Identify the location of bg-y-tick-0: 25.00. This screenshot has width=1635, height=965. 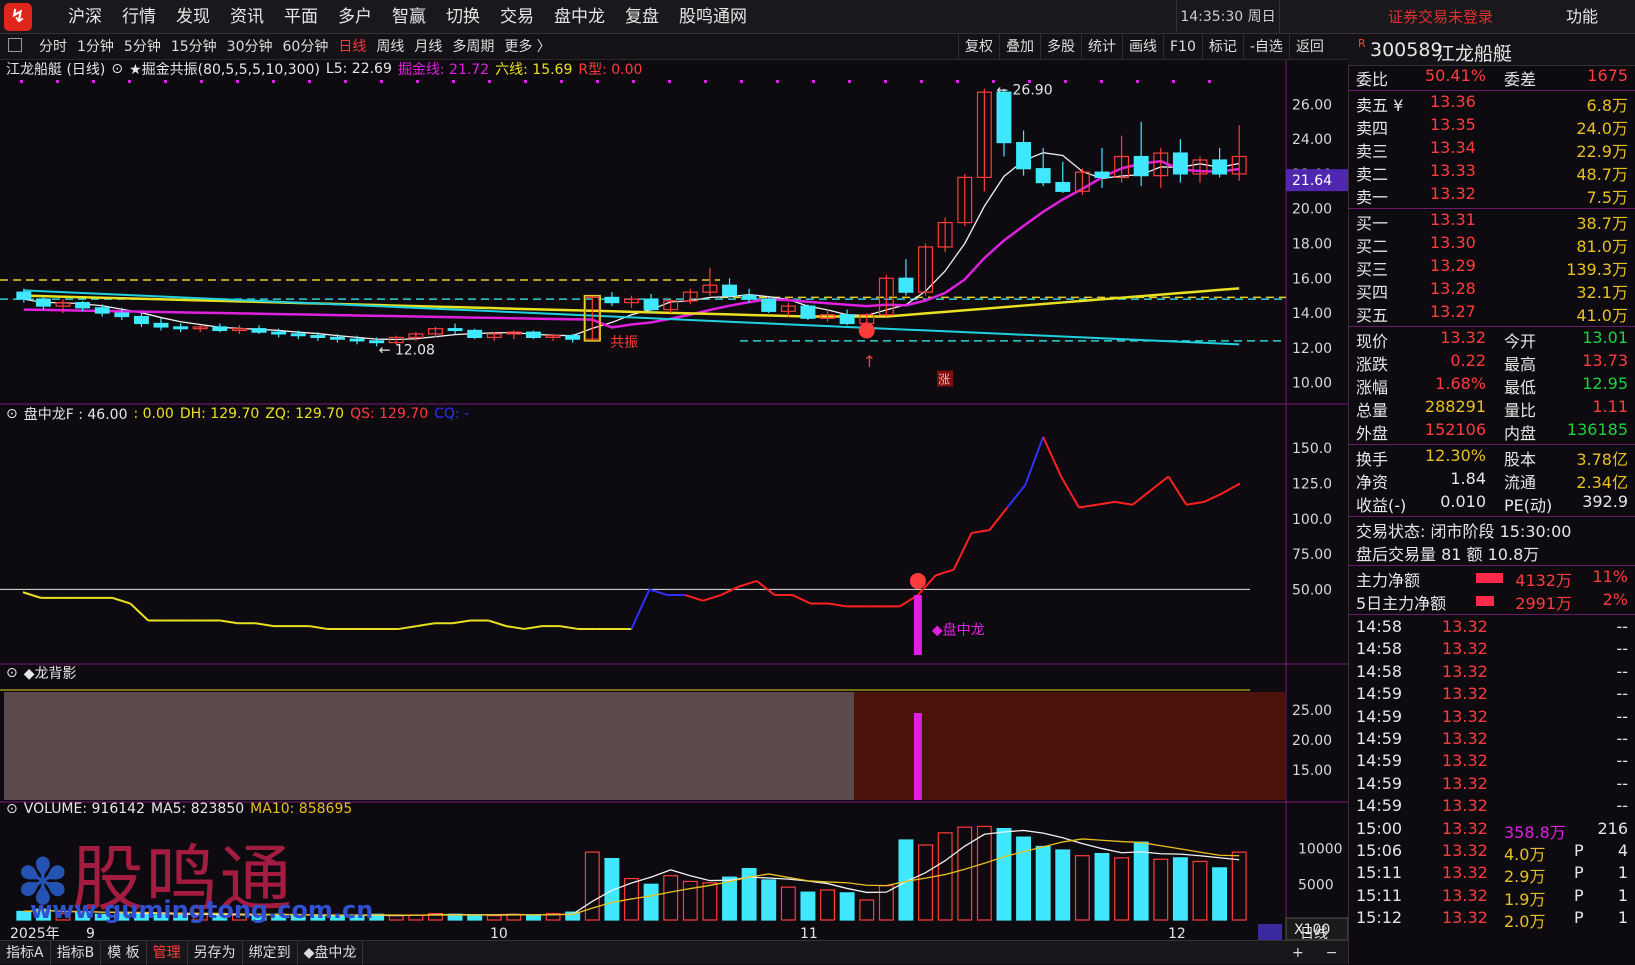
(1312, 711).